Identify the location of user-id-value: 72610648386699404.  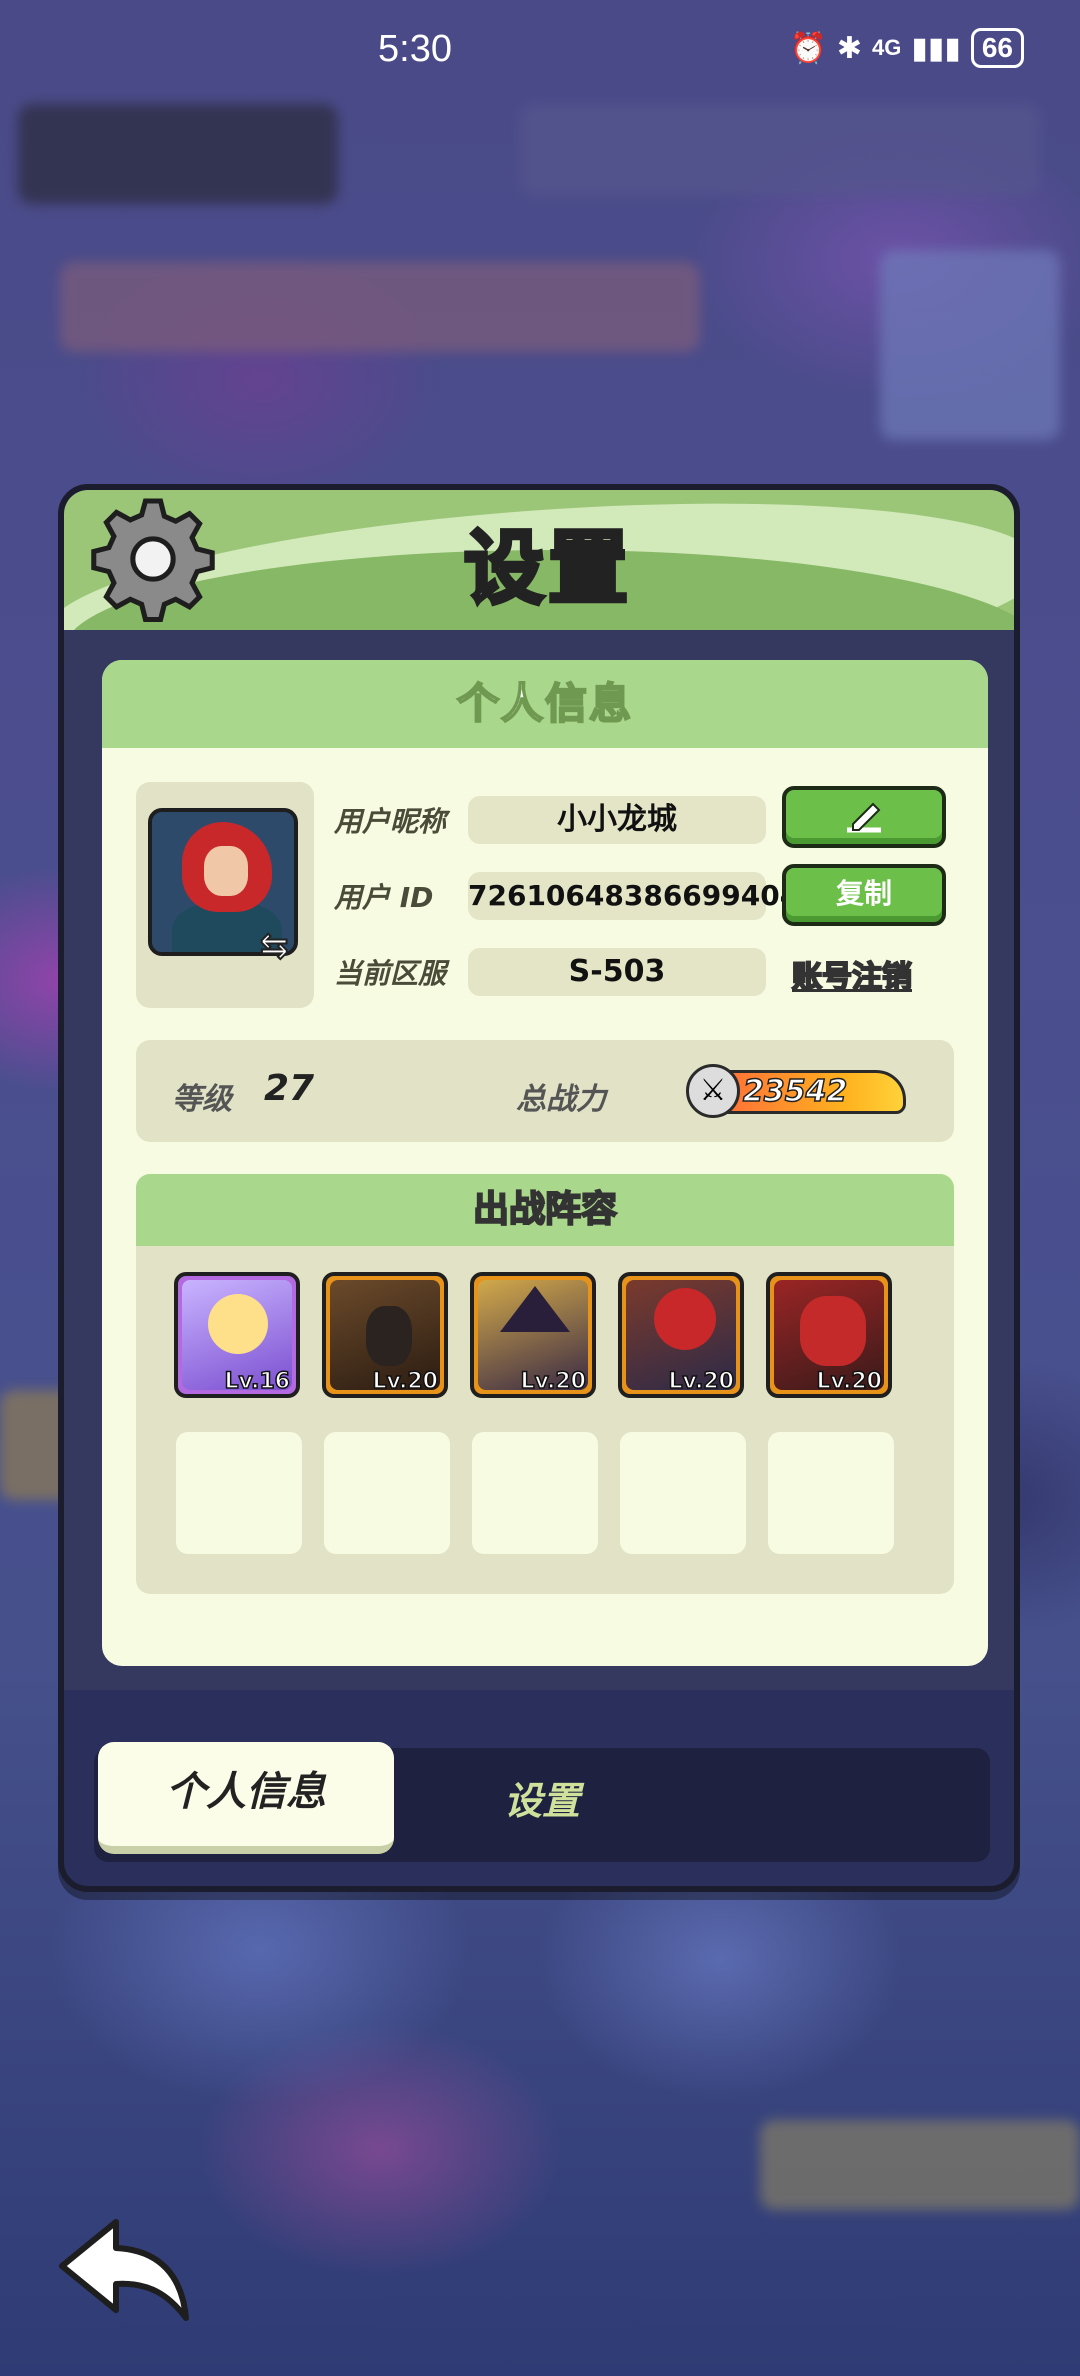
(633, 896).